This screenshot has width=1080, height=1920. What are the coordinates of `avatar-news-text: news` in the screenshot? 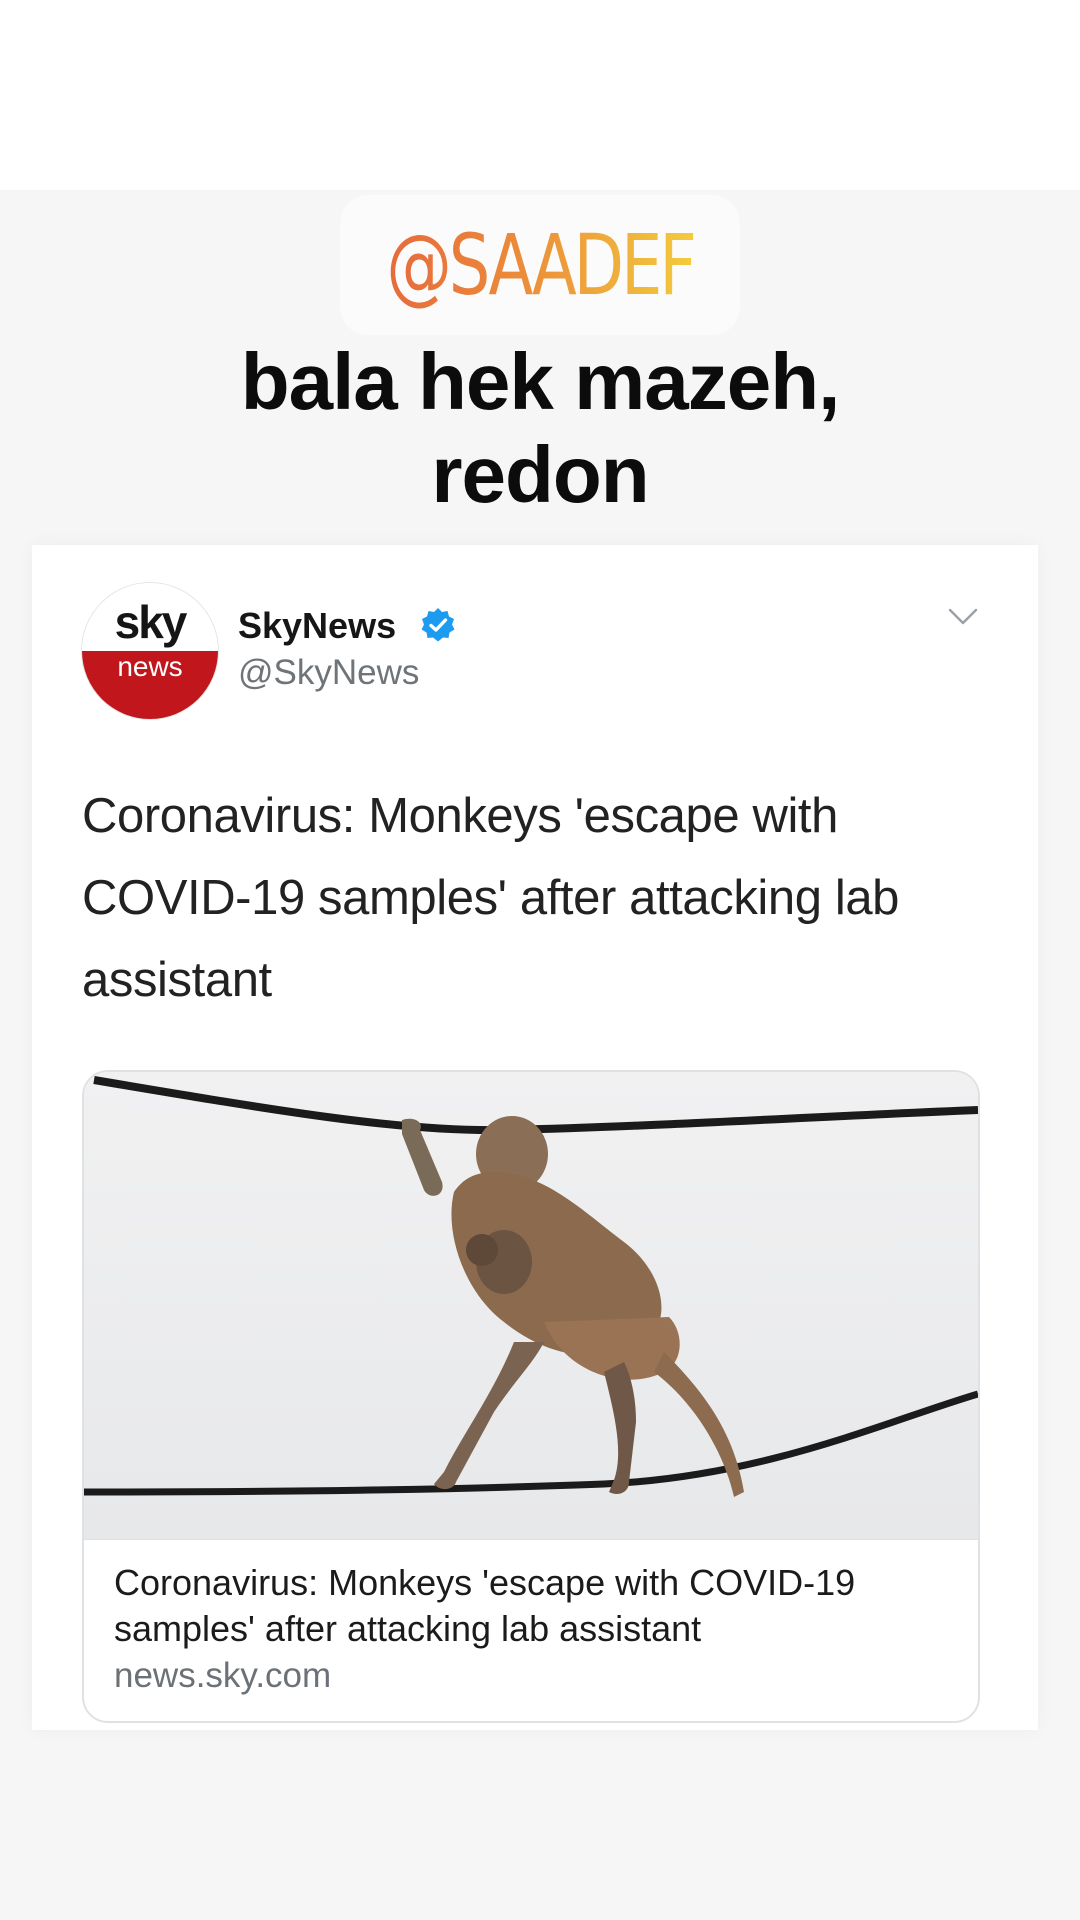 It's located at (150, 666).